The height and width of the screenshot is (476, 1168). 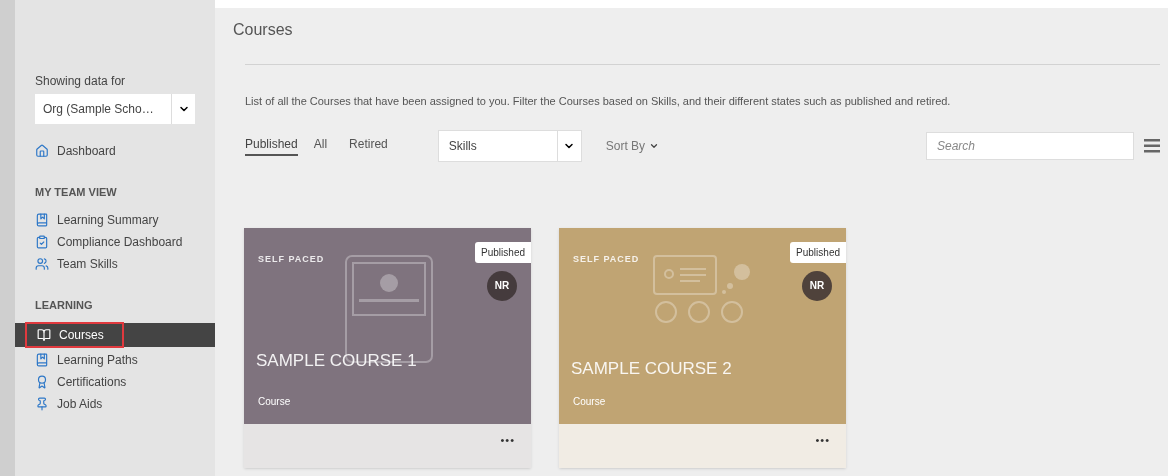 What do you see at coordinates (115, 382) in the screenshot?
I see `nav-item: Certifications` at bounding box center [115, 382].